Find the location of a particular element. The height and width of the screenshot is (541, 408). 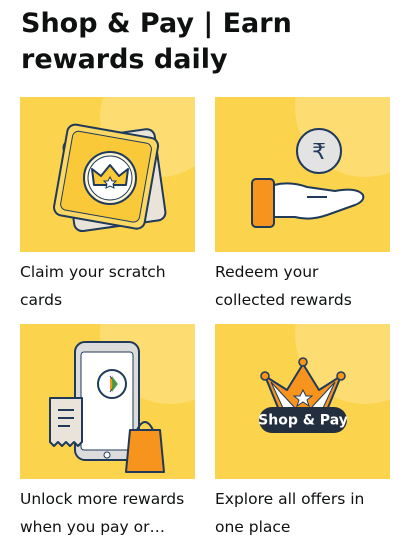

rupee-coin-hand-icon: ₹ is located at coordinates (302, 174).